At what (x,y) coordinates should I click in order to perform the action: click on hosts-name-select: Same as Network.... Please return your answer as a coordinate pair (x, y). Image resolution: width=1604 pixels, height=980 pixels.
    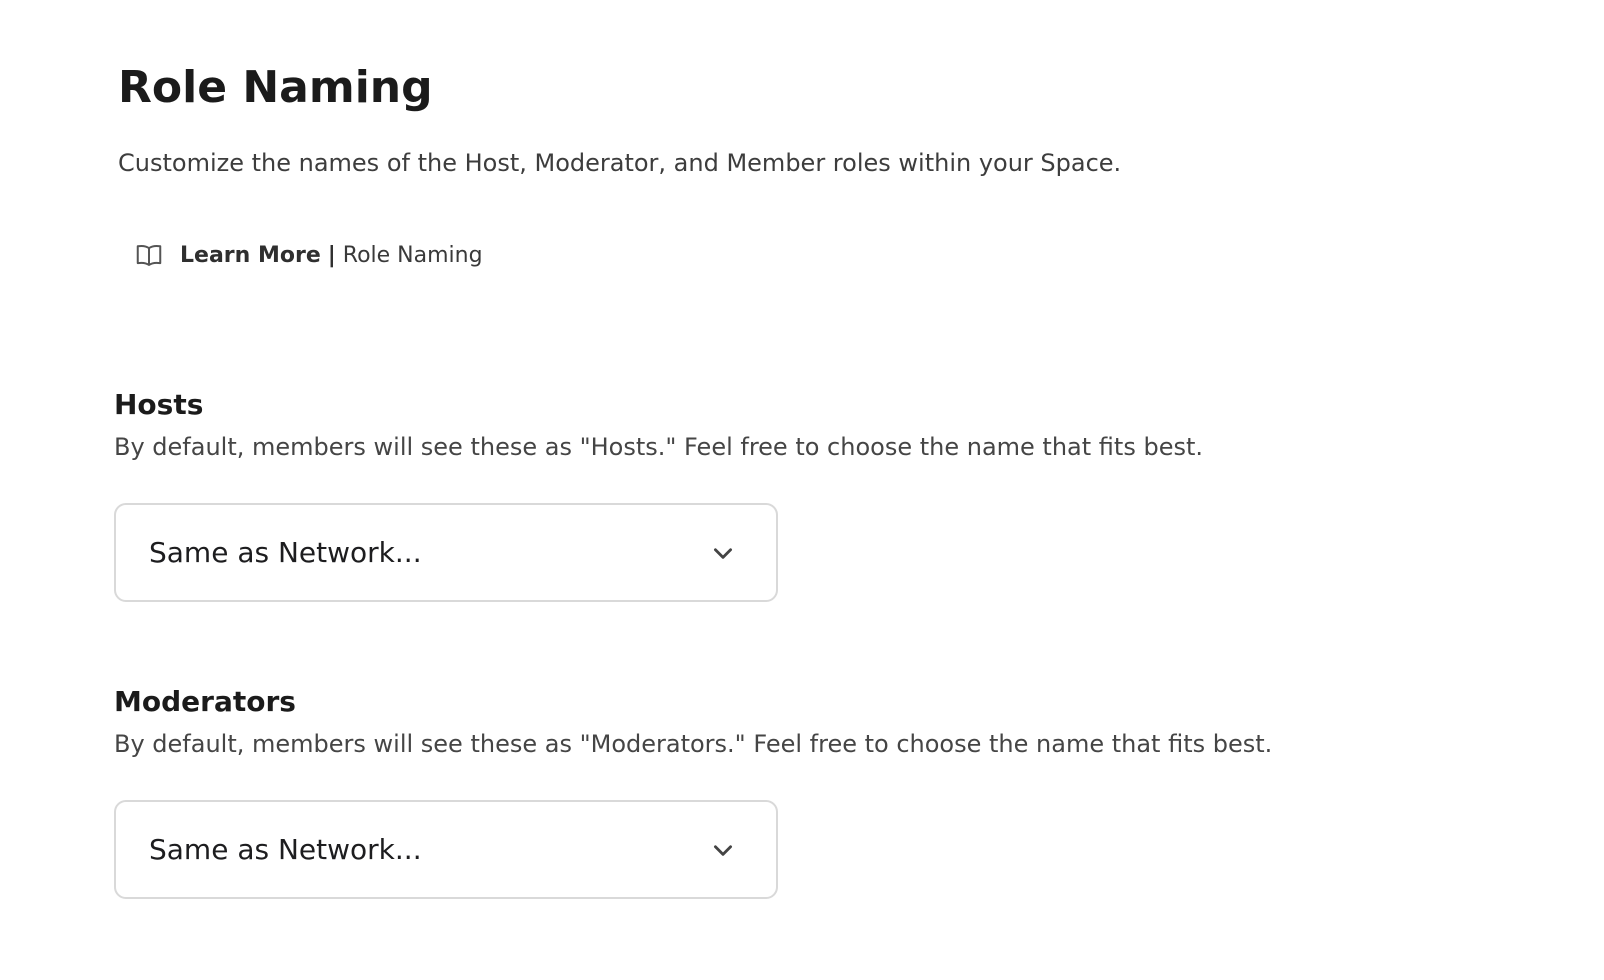
    Looking at the image, I should click on (446, 552).